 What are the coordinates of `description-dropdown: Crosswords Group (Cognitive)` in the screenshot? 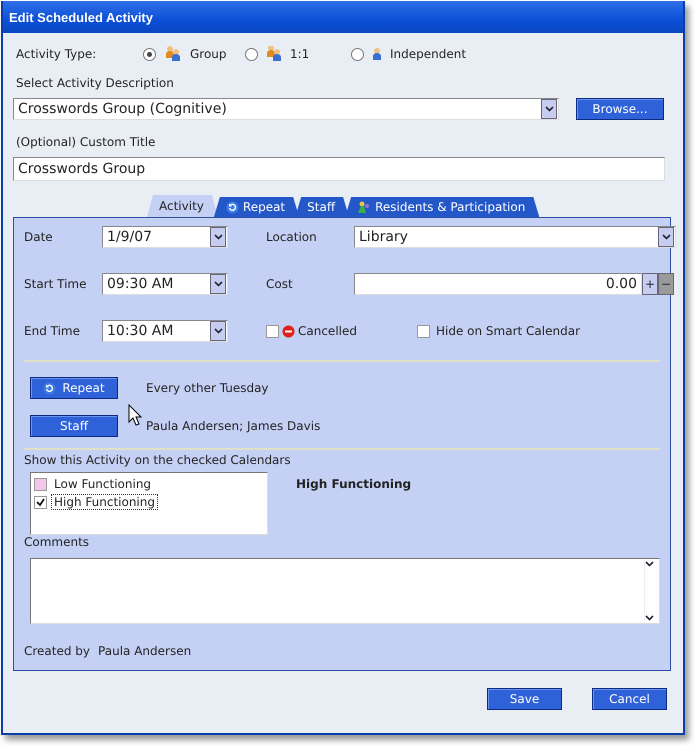 It's located at (286, 109).